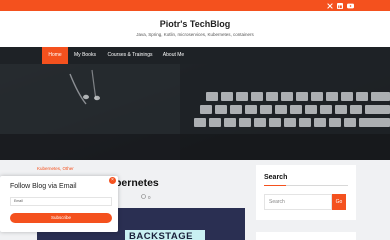 The width and height of the screenshot is (390, 240). I want to click on nav-item-courses-trainings: Courses & Trainings, so click(130, 55).